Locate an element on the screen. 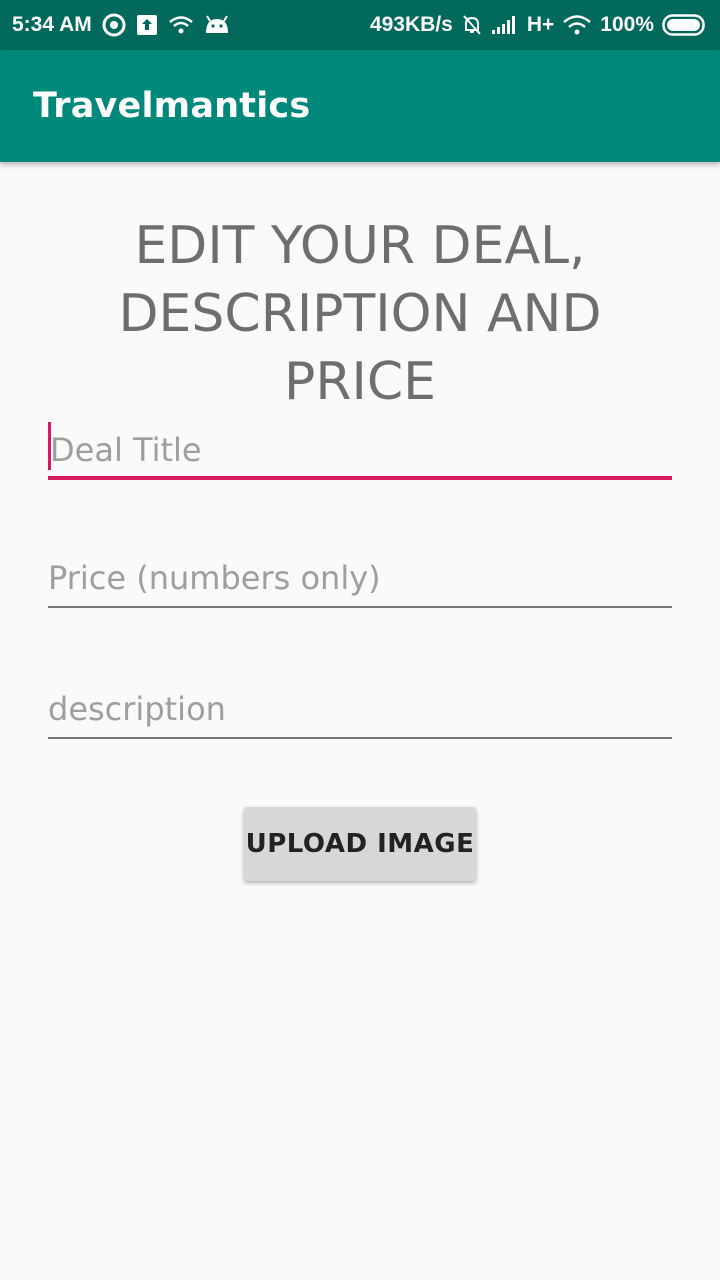  description-underline is located at coordinates (360, 738).